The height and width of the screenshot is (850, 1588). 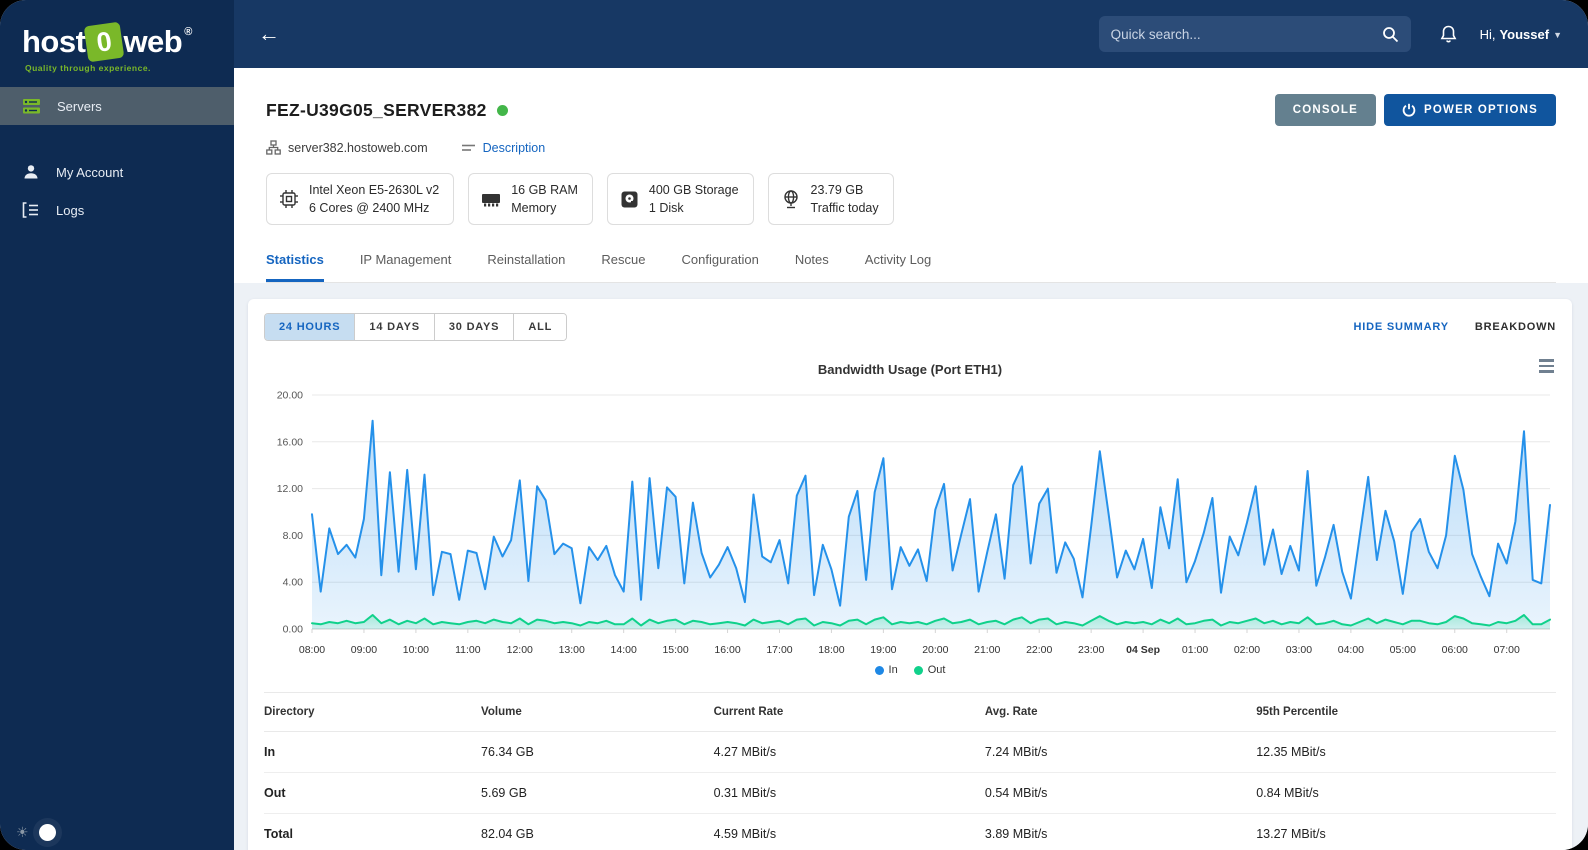 What do you see at coordinates (1091, 650) in the screenshot?
I see `svg-text: 23:00` at bounding box center [1091, 650].